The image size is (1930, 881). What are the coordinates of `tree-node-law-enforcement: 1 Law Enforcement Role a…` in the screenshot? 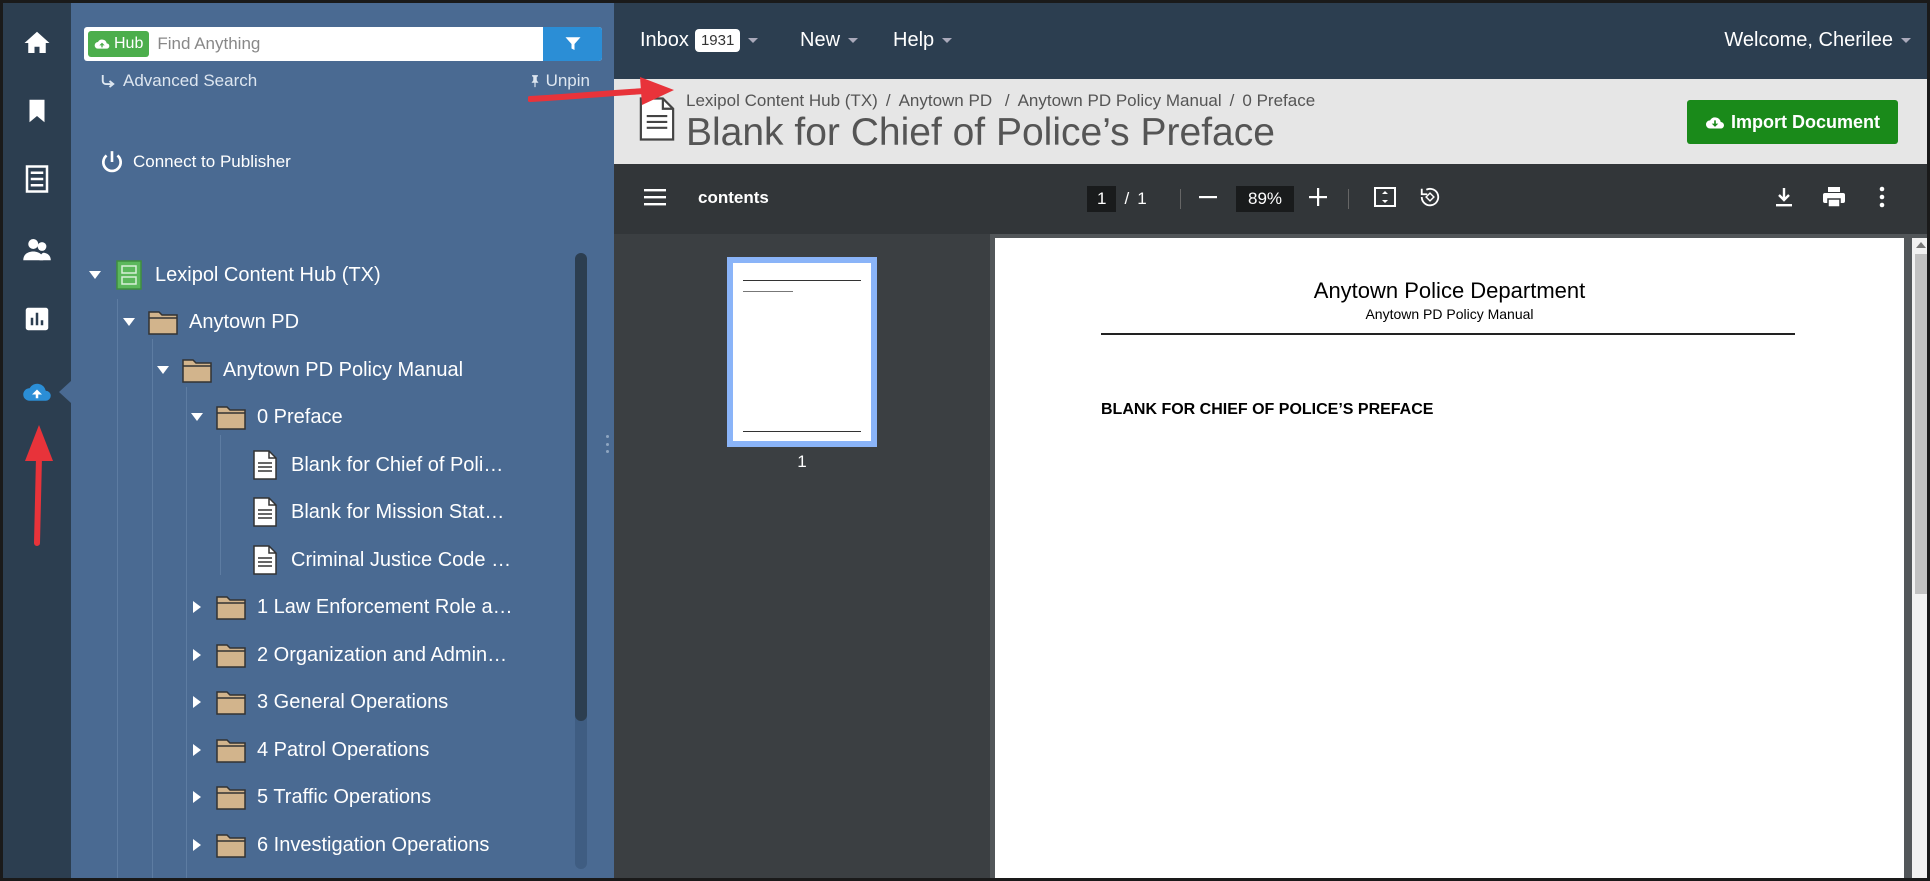 It's located at (350, 607).